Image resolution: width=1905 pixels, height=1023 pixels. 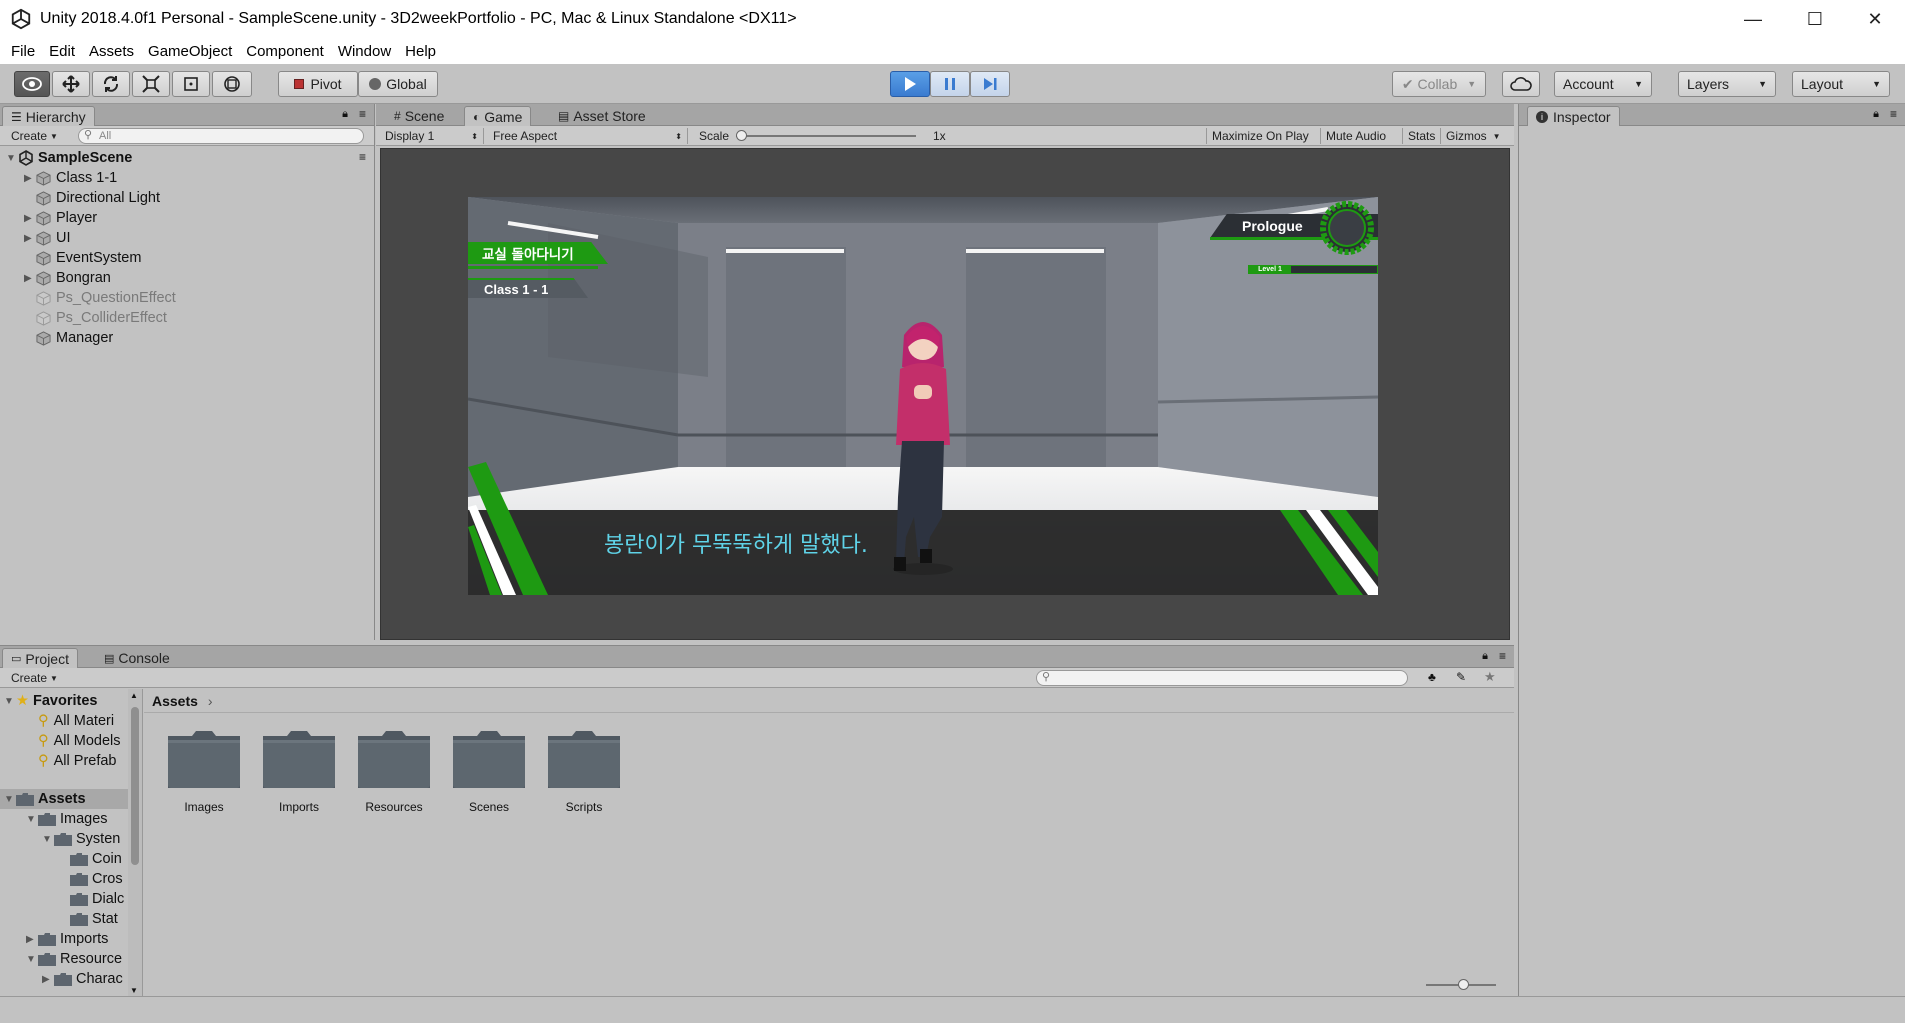 What do you see at coordinates (1875, 19) in the screenshot?
I see `close-button: ✕` at bounding box center [1875, 19].